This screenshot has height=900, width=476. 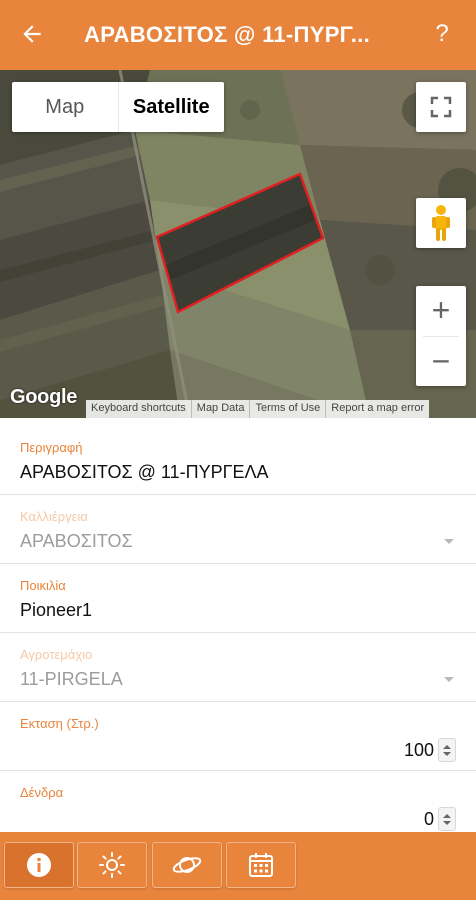 I want to click on map-type-map-button: Map, so click(x=65, y=107).